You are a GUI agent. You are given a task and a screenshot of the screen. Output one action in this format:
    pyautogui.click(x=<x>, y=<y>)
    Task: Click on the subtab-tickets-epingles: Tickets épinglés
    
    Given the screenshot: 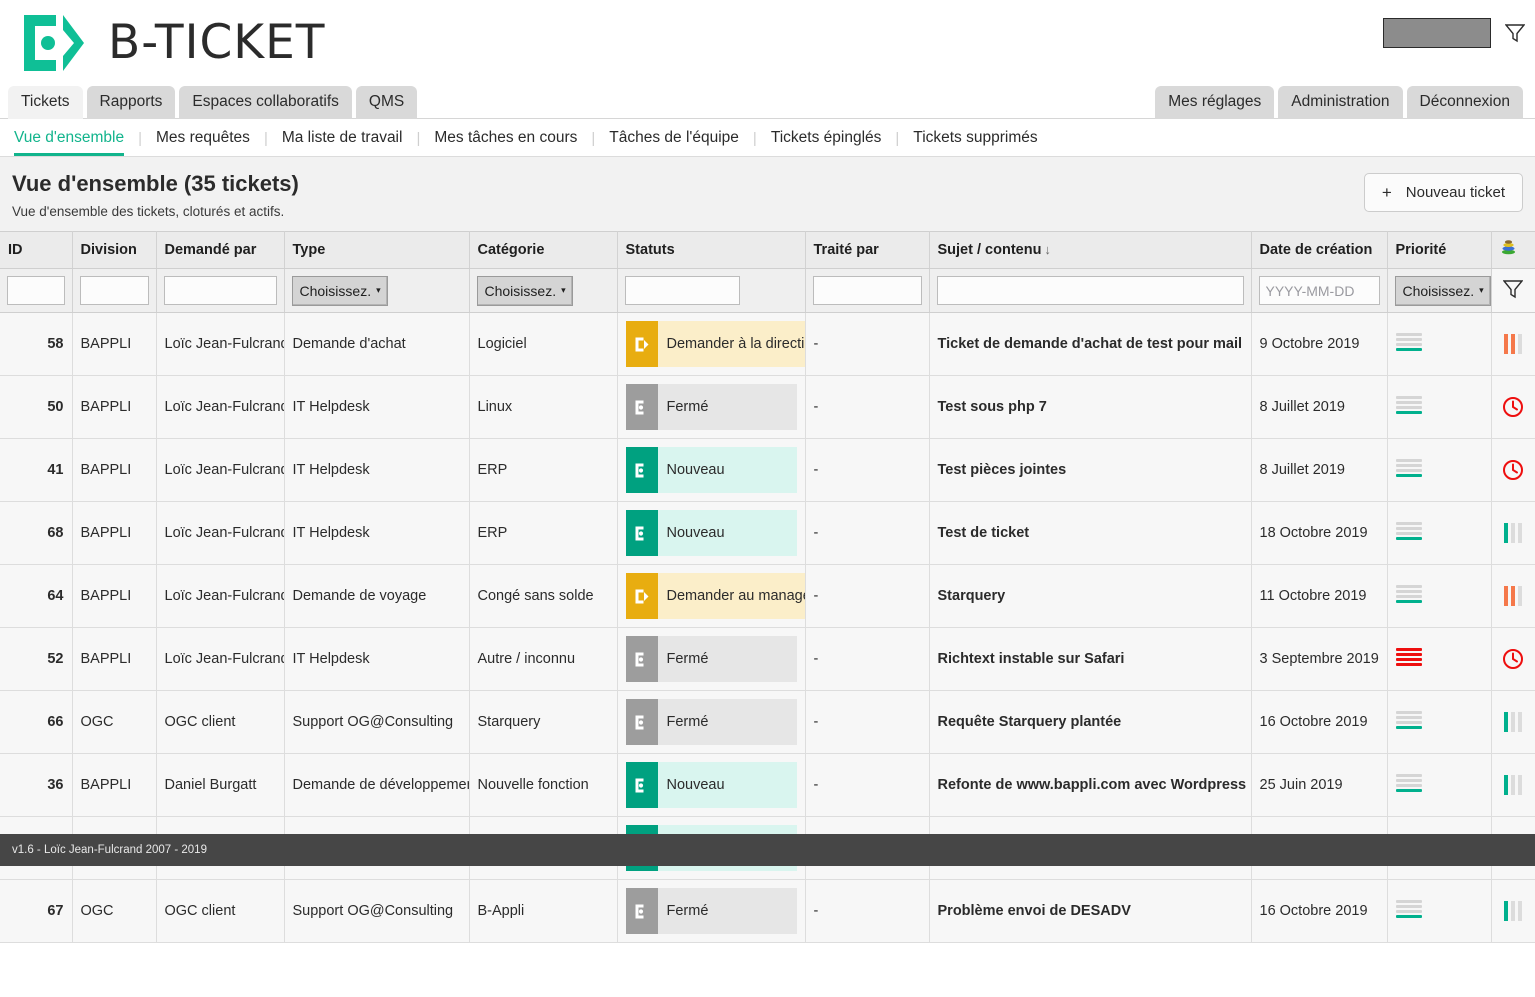 What is the action you would take?
    pyautogui.click(x=826, y=141)
    